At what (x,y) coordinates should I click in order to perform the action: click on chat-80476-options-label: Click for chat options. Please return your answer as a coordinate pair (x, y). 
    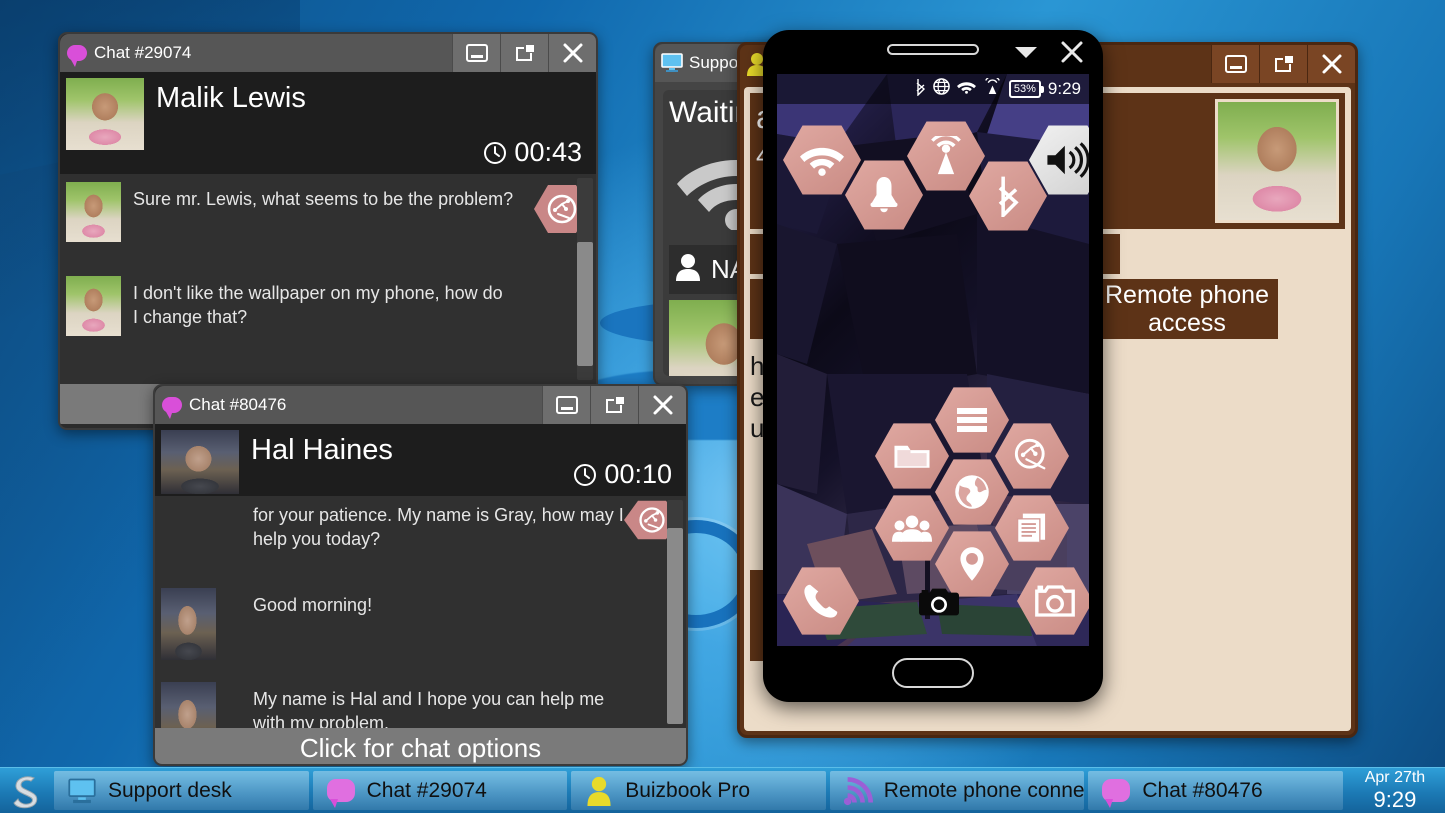
    Looking at the image, I should click on (420, 747).